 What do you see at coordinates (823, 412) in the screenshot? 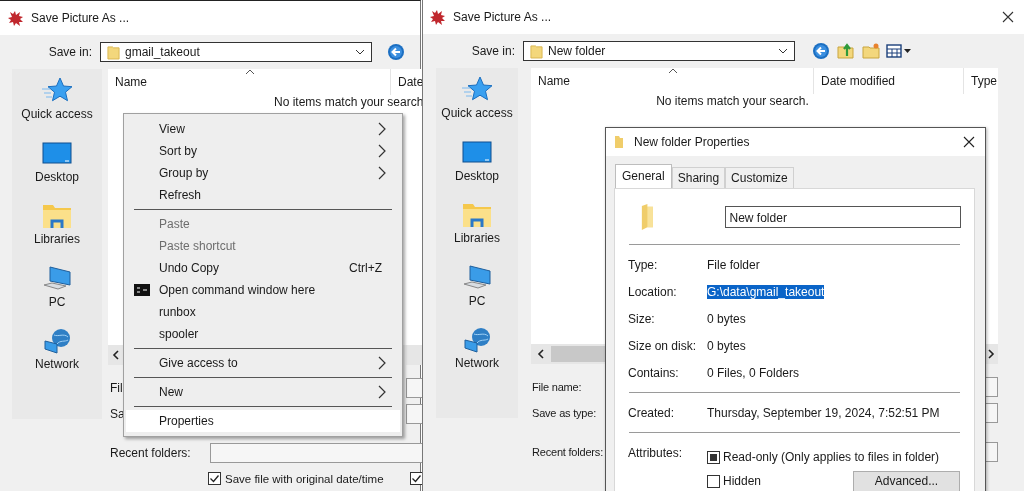
I see `property-value: Thursday, September 19, 2024, 7:52:51 PM` at bounding box center [823, 412].